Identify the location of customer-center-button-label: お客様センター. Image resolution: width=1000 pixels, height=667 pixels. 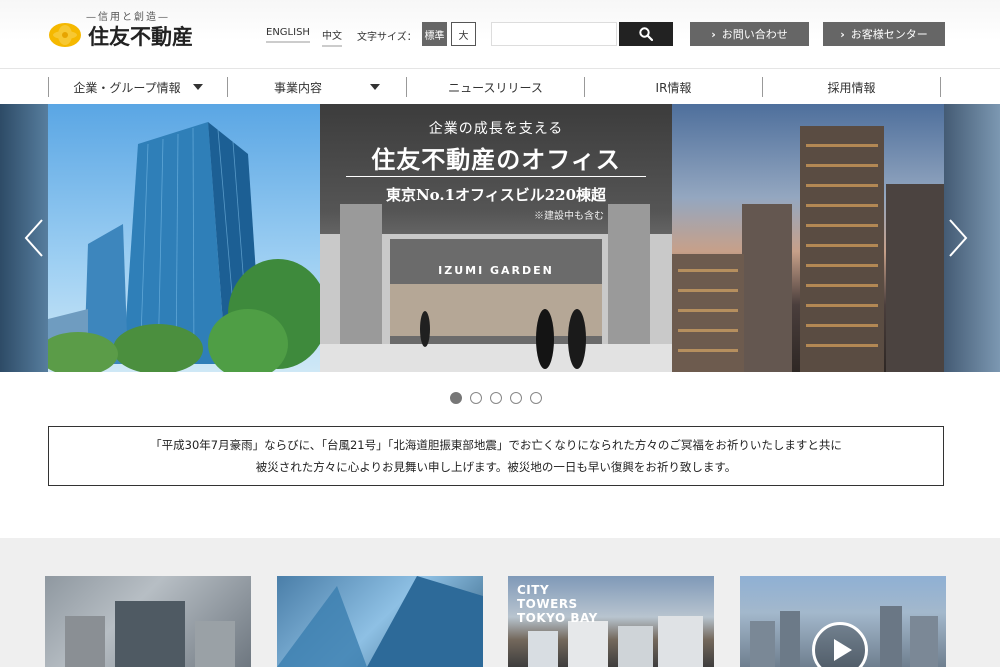
(889, 34).